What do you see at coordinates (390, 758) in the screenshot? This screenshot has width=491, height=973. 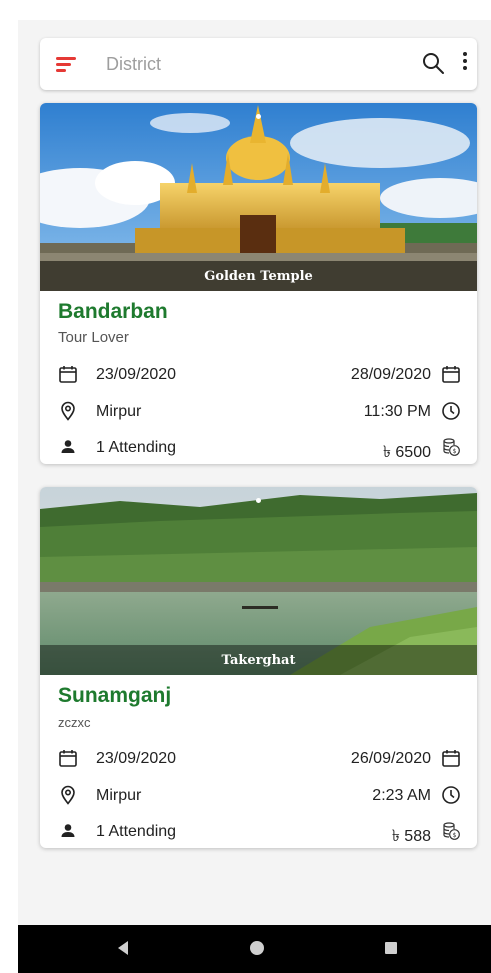 I see `end-date: 26/09/2020` at bounding box center [390, 758].